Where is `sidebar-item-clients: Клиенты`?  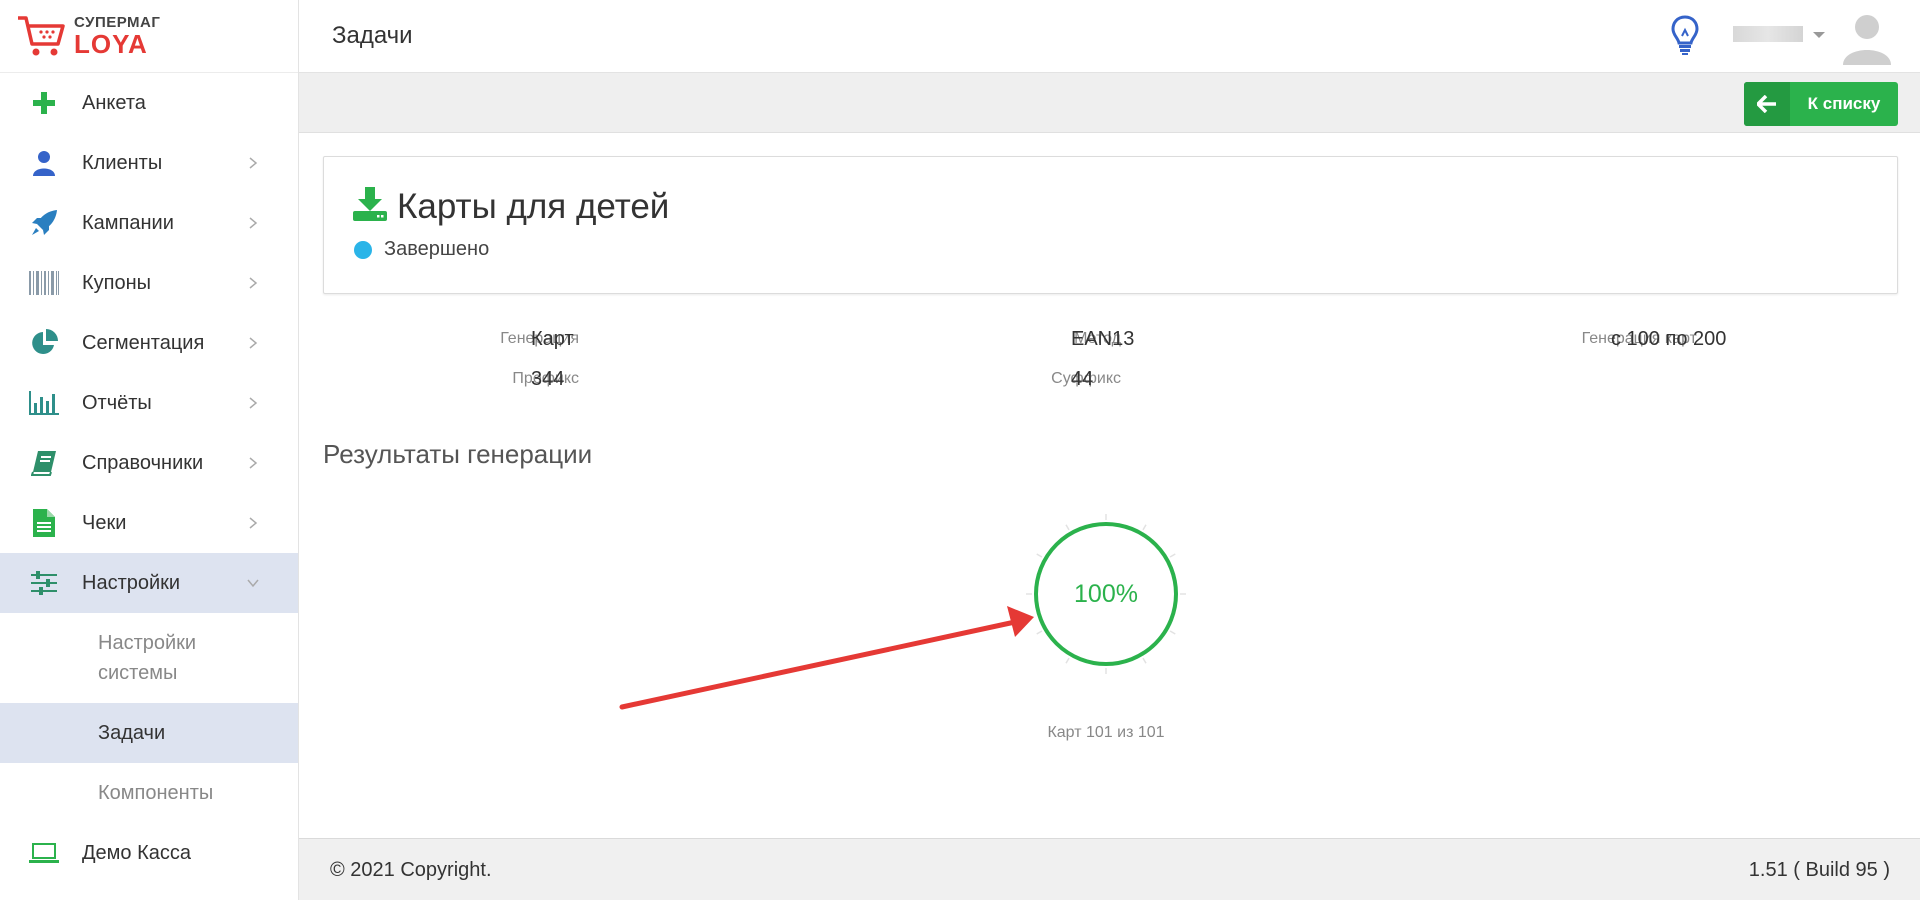
sidebar-item-clients: Клиенты is located at coordinates (149, 163).